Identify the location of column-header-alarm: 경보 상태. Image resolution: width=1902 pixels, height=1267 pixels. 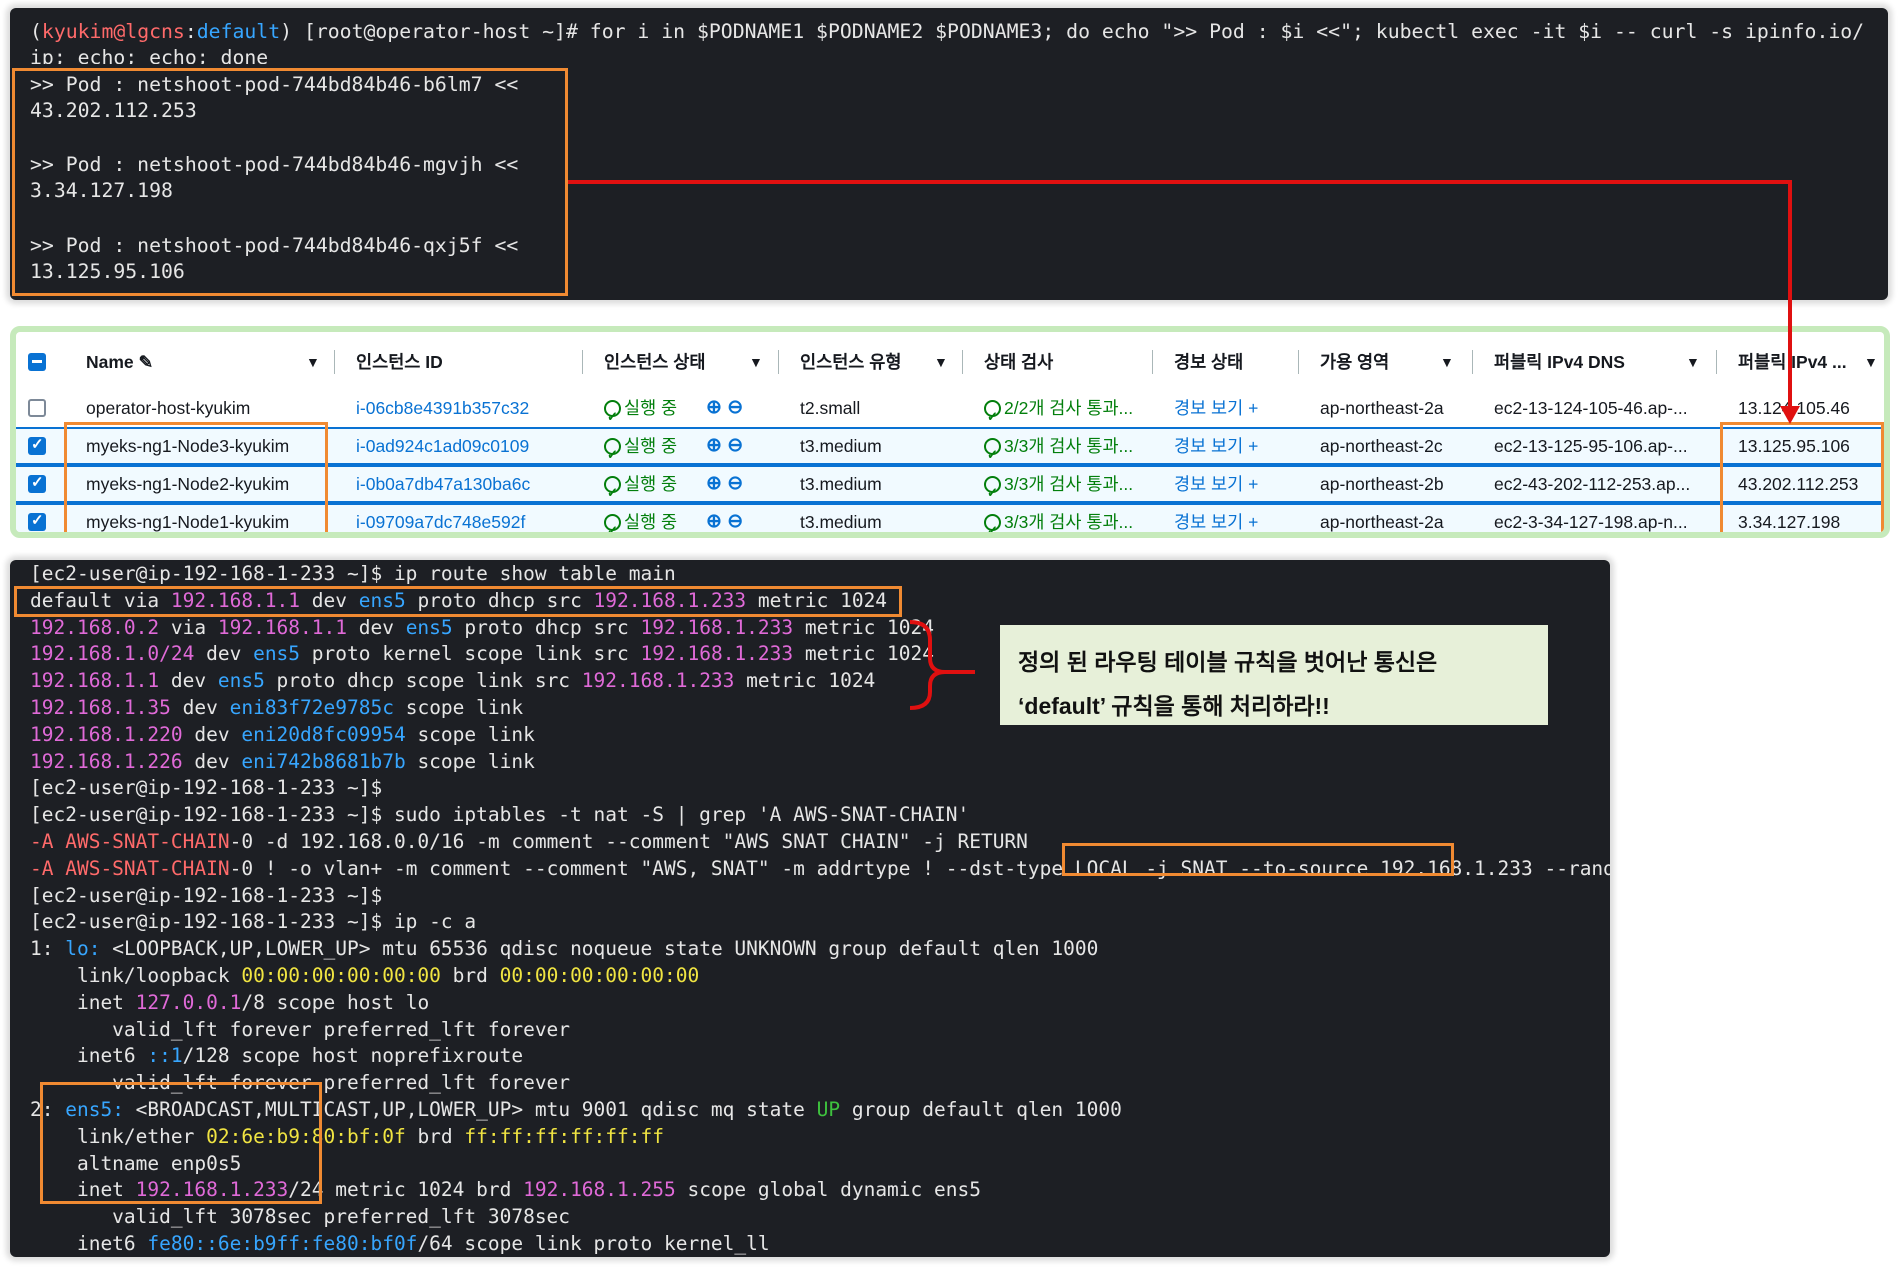
(1208, 362).